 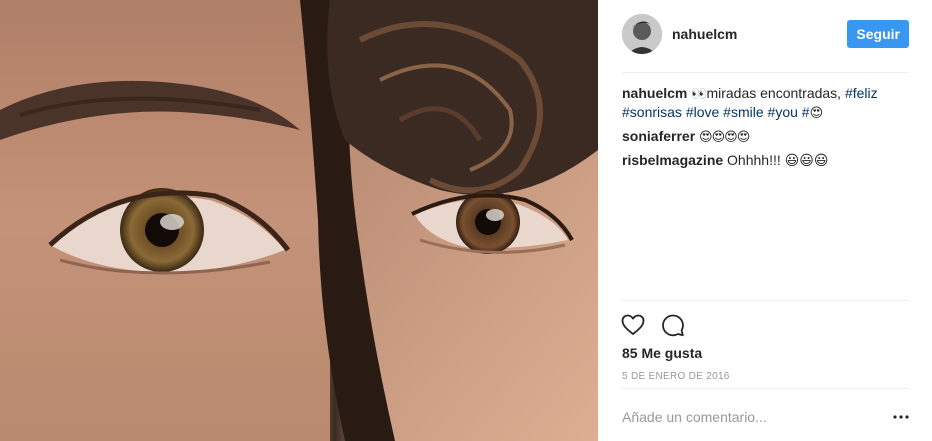 I want to click on speech-bubble-icon, so click(x=673, y=325).